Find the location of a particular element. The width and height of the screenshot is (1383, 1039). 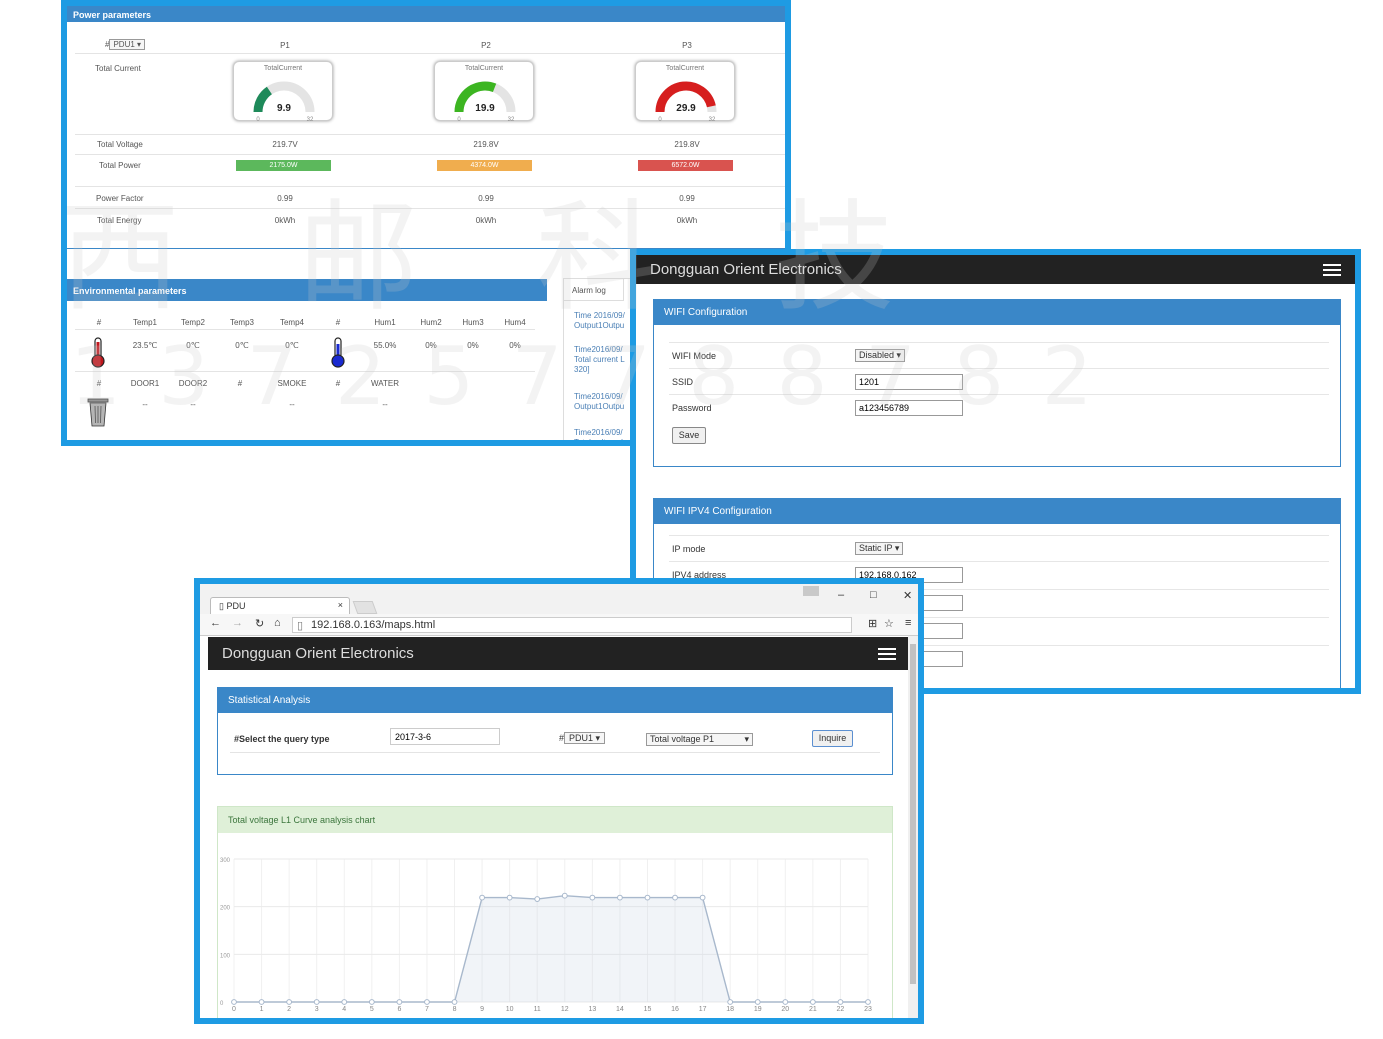

browser-menu-icon: ≡ is located at coordinates (908, 623).